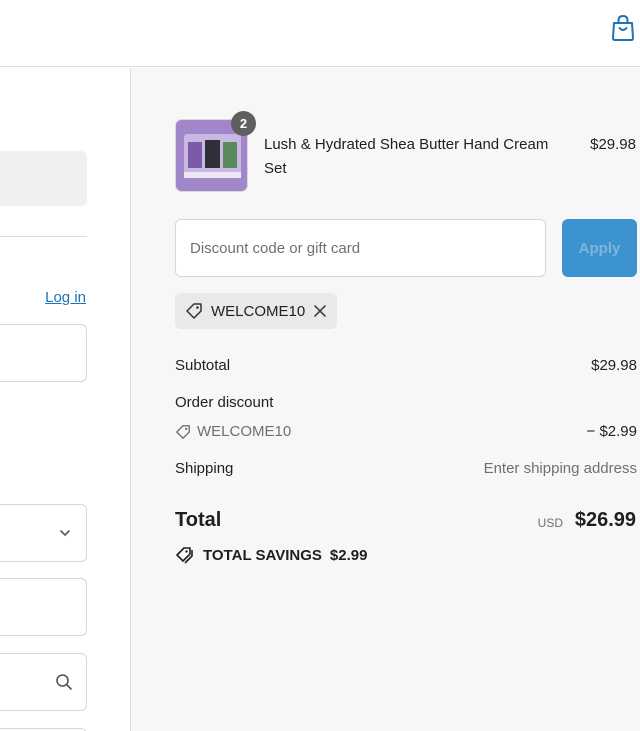 Image resolution: width=640 pixels, height=731 pixels. I want to click on shipping-label: Shipping, so click(204, 468).